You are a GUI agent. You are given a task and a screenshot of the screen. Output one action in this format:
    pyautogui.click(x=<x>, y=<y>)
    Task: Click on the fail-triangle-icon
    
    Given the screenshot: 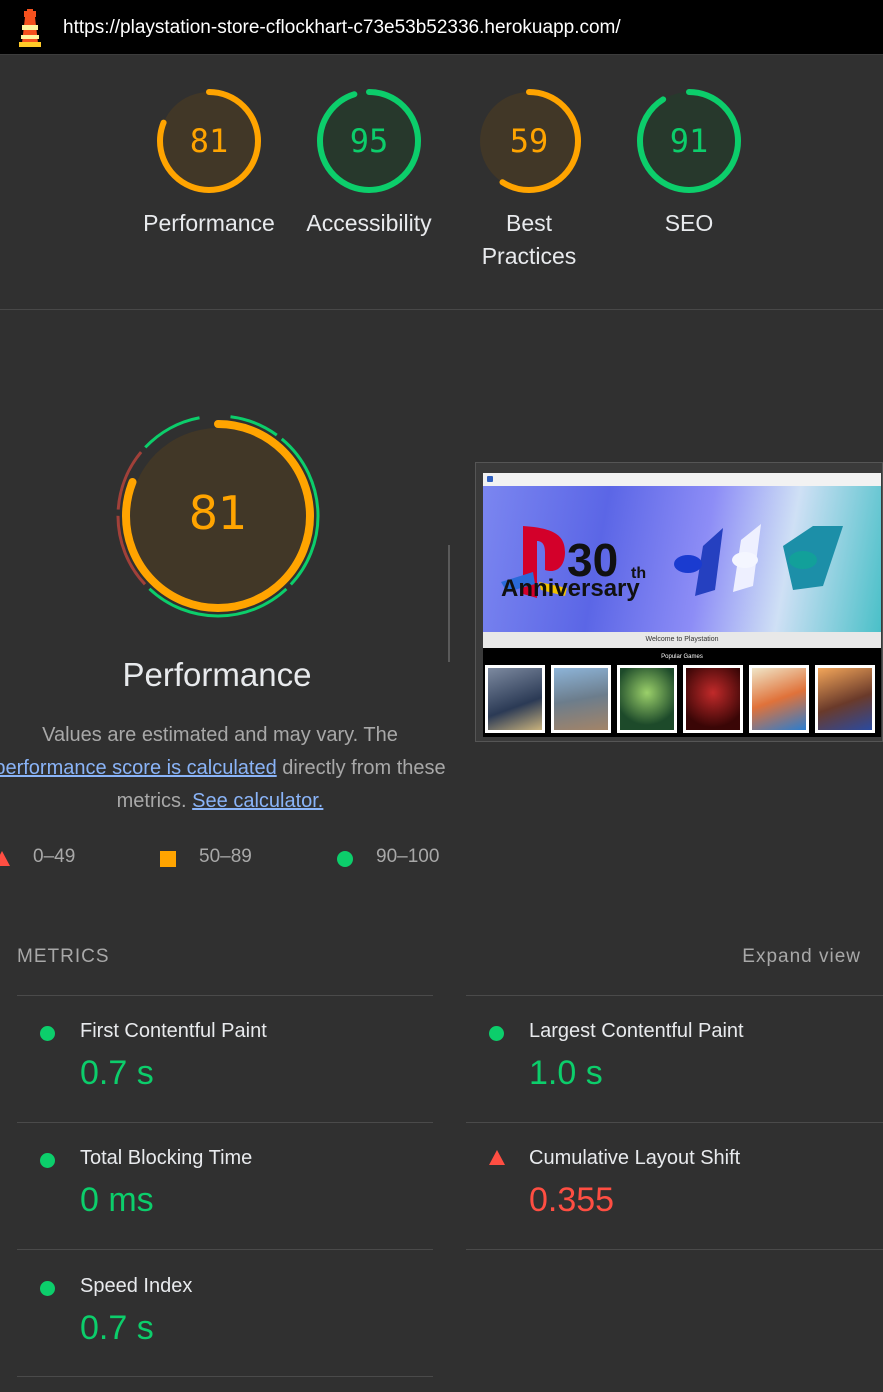 What is the action you would take?
    pyautogui.click(x=497, y=1157)
    